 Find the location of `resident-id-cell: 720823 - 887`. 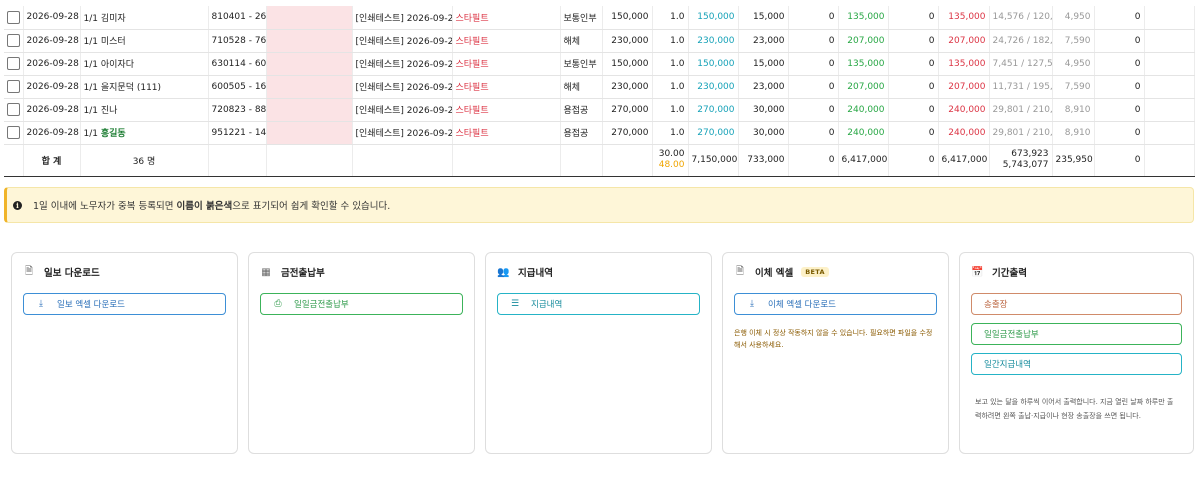

resident-id-cell: 720823 - 887 is located at coordinates (237, 110).